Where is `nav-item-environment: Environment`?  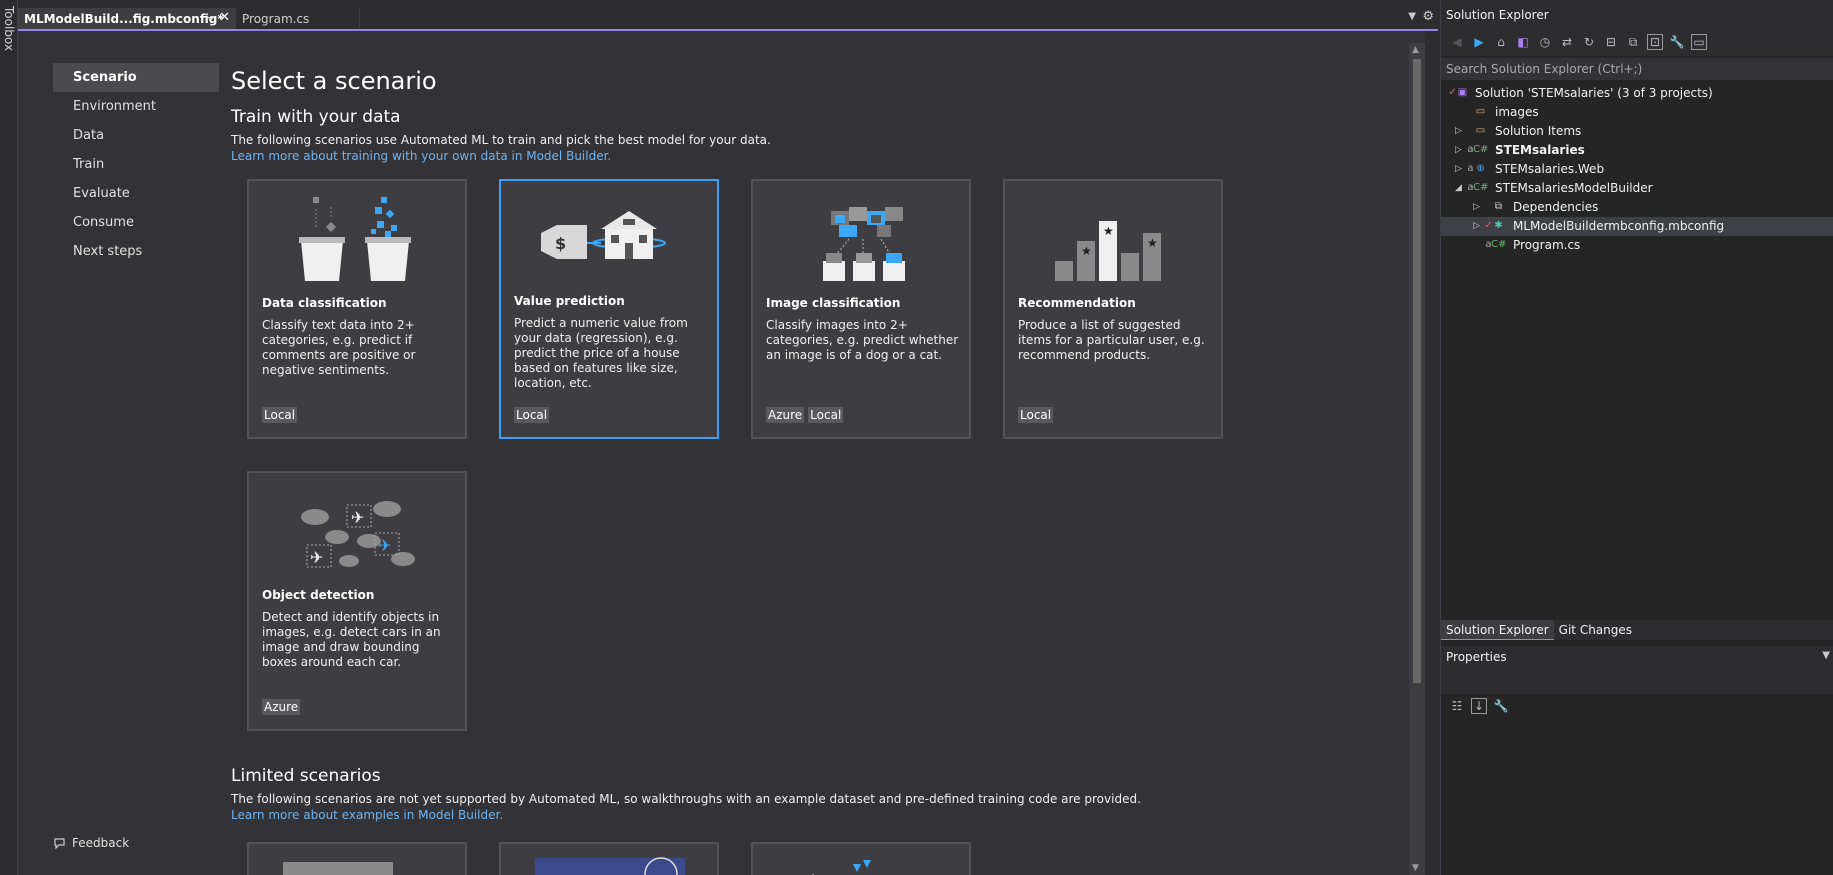 nav-item-environment: Environment is located at coordinates (136, 106).